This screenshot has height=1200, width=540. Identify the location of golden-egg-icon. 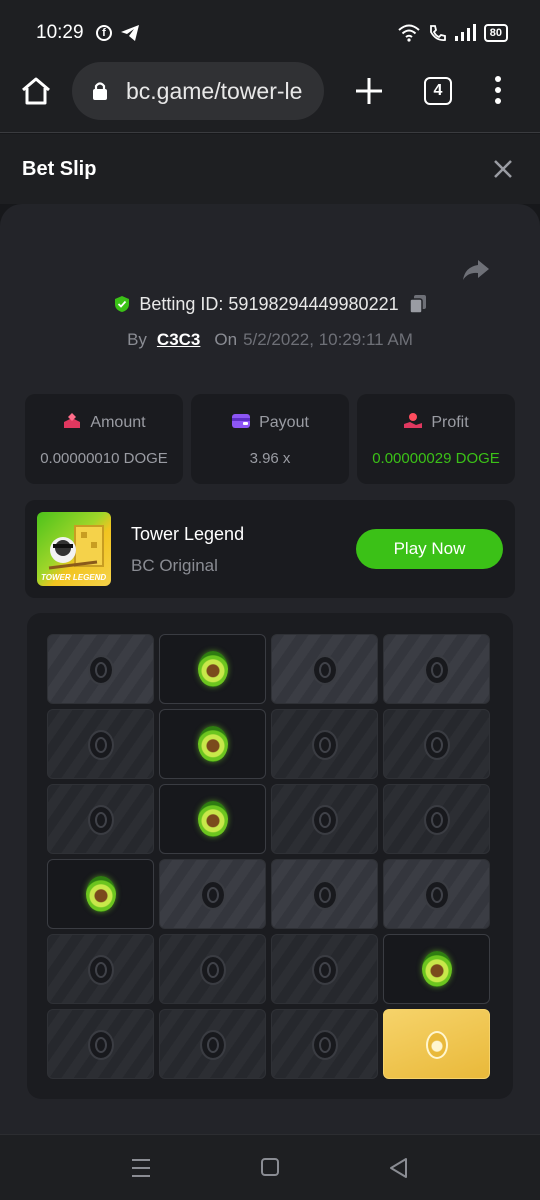
(437, 1045).